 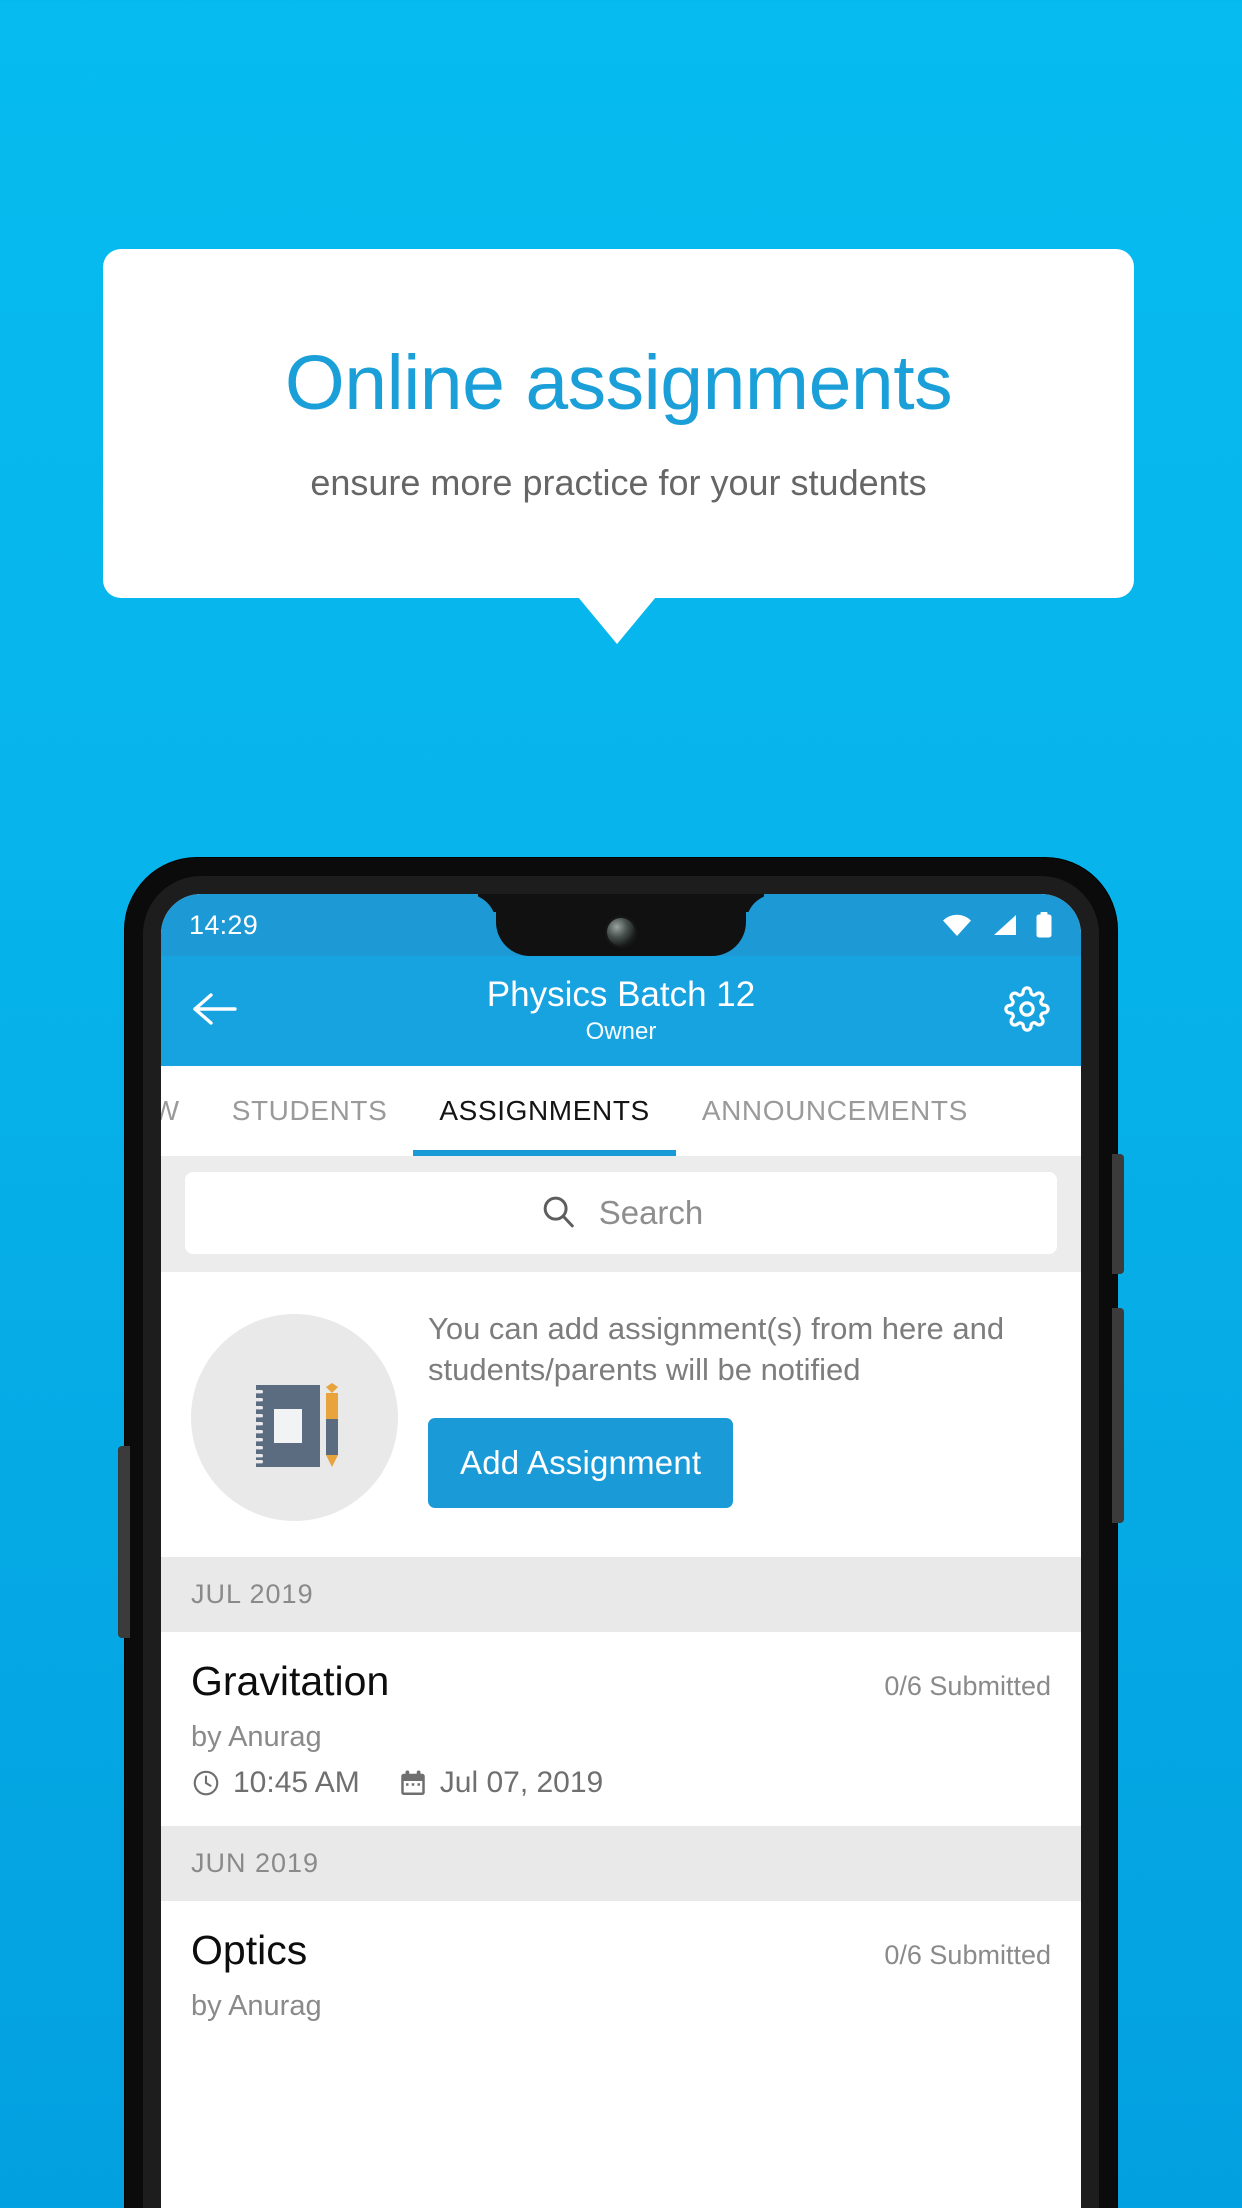 What do you see at coordinates (621, 1681) in the screenshot?
I see `assignment-header: Gravitation 0/6 Submitted` at bounding box center [621, 1681].